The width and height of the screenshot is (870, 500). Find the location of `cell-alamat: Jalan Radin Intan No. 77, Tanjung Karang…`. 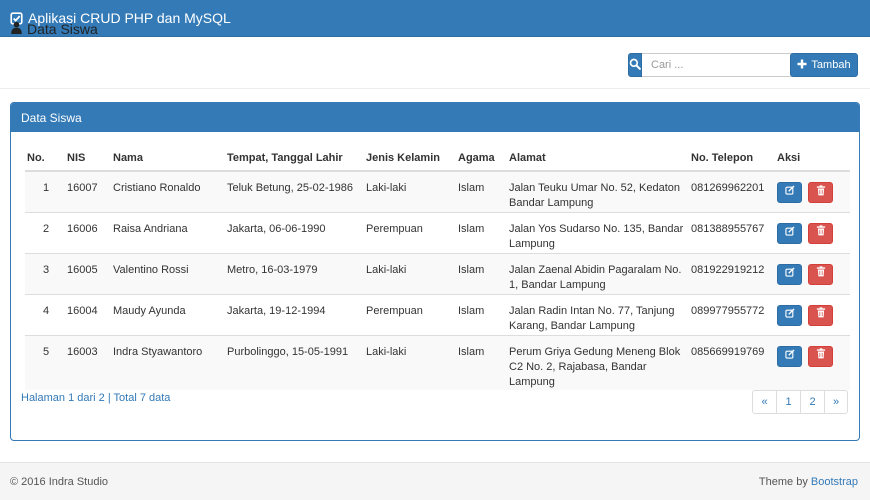

cell-alamat: Jalan Radin Intan No. 77, Tanjung Karang… is located at coordinates (600, 314).